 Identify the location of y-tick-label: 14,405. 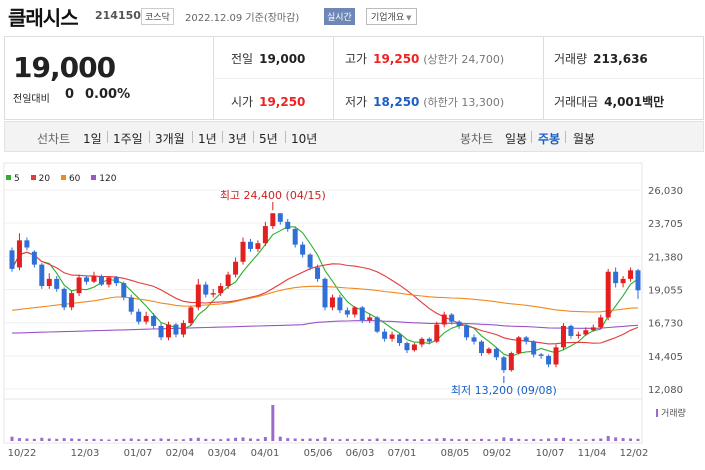
(665, 357).